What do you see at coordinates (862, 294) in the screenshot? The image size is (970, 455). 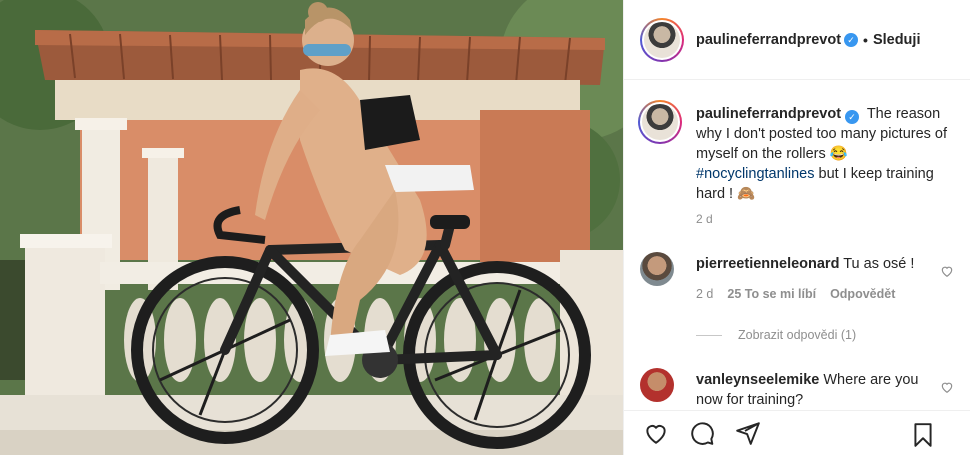 I see `reply-button: Odpovědět` at bounding box center [862, 294].